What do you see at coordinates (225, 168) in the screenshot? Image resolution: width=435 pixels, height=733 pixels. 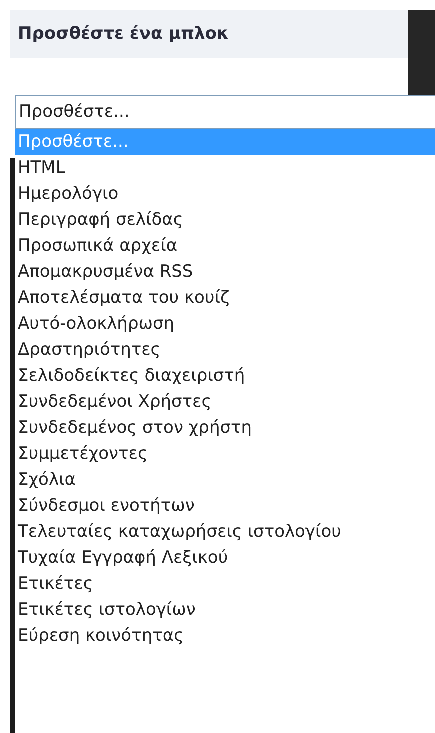 I see `dropdown-option: HTML` at bounding box center [225, 168].